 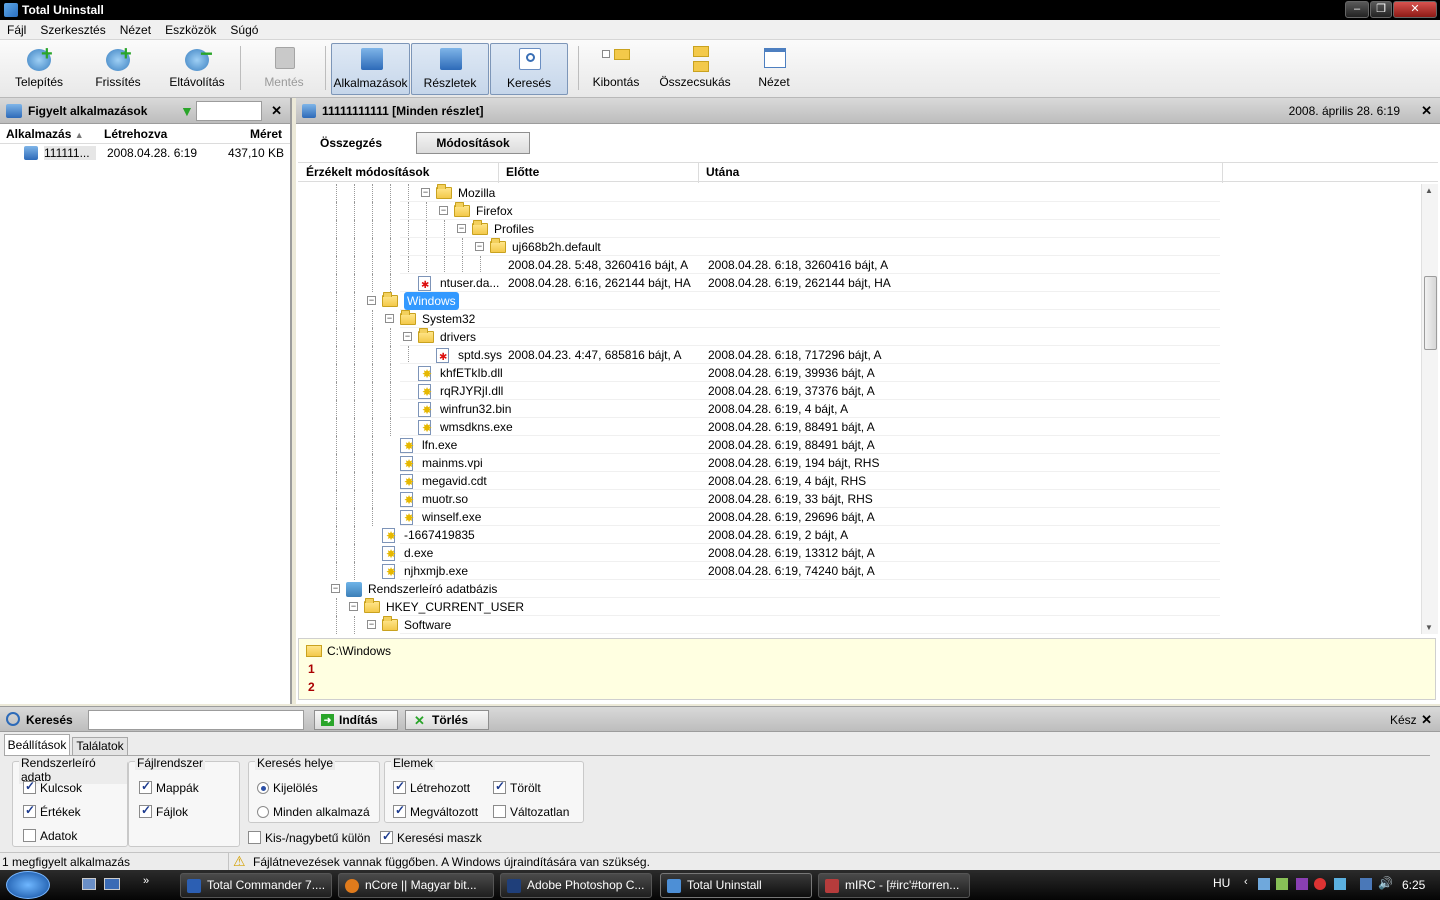 I want to click on changed-checkbox: Megváltozott, so click(x=435, y=811).